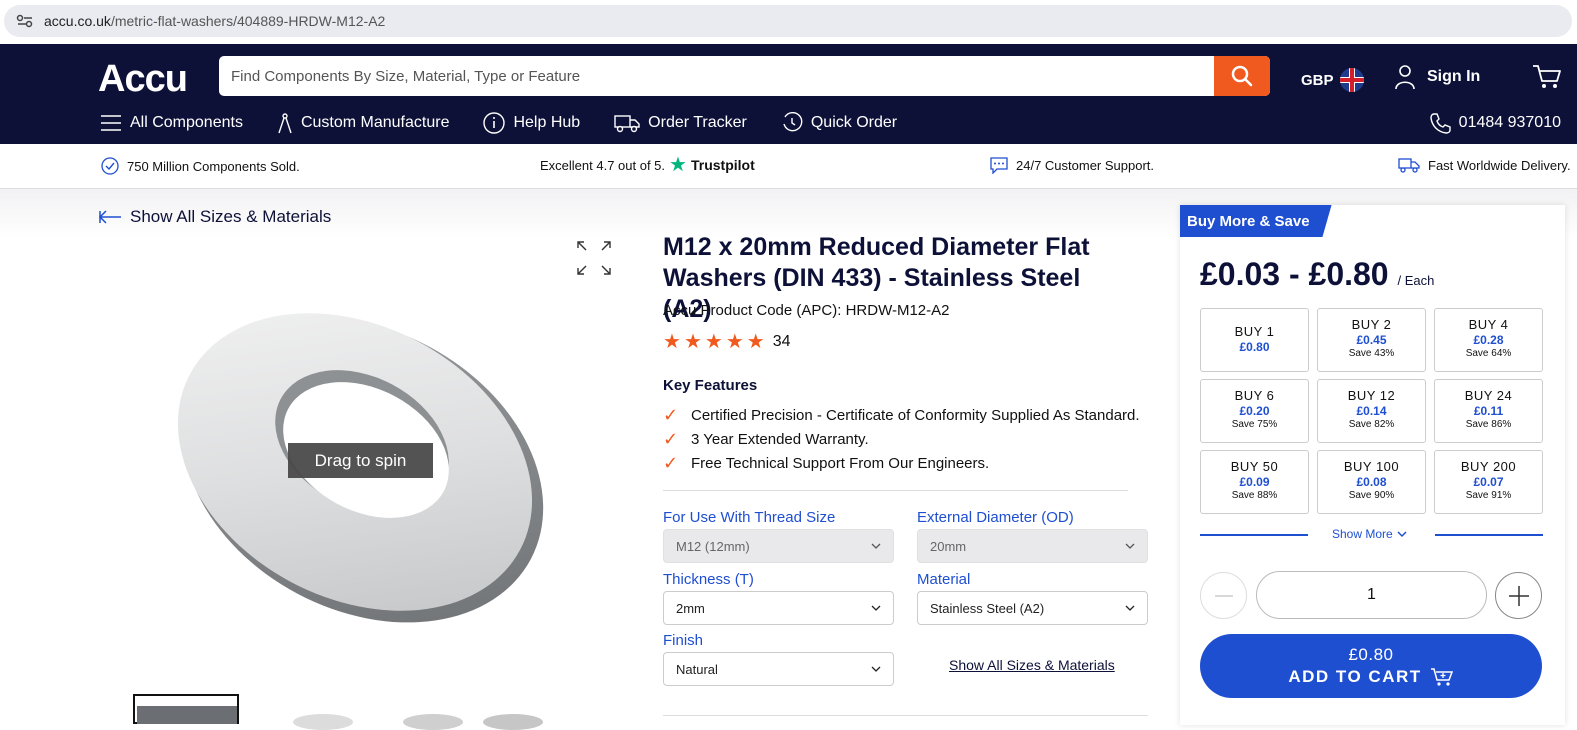 The height and width of the screenshot is (730, 1577). I want to click on key-features-title: Key Features, so click(710, 385).